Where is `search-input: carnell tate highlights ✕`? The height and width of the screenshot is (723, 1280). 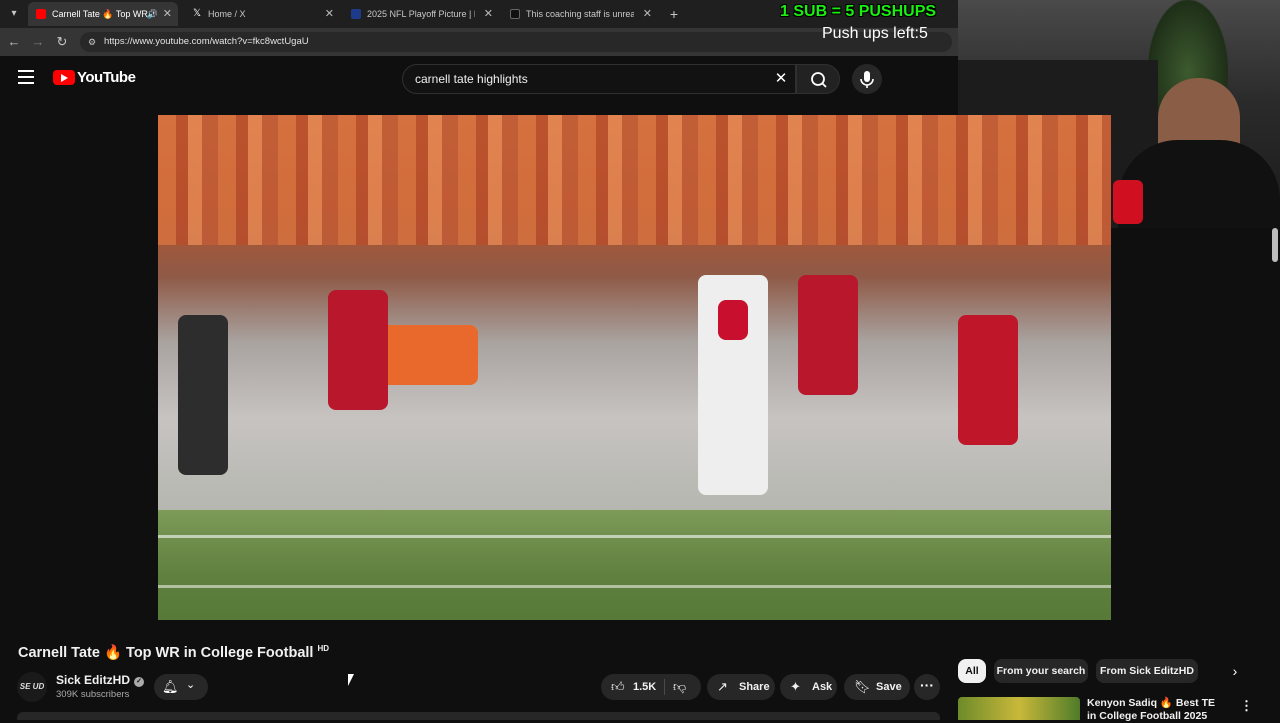
search-input: carnell tate highlights ✕ is located at coordinates (599, 79).